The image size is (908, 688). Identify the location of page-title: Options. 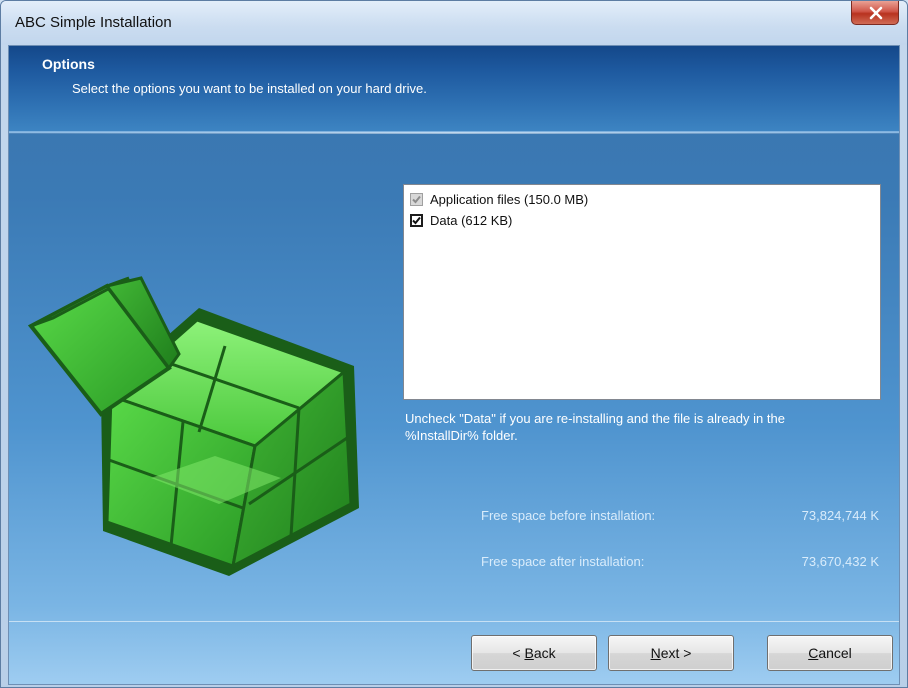
(68, 64).